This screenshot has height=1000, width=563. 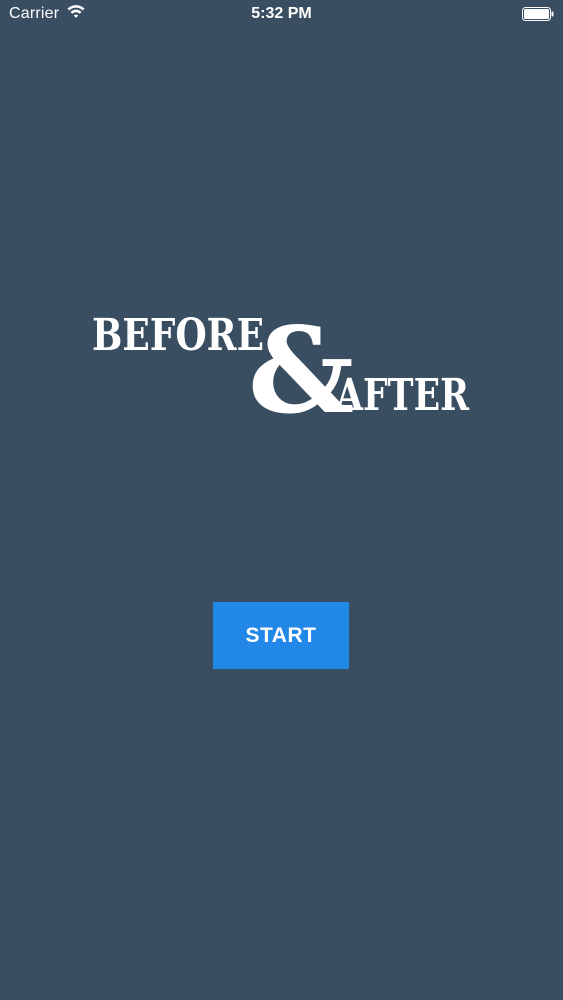 I want to click on logo-word-after: AFTER, so click(x=402, y=395).